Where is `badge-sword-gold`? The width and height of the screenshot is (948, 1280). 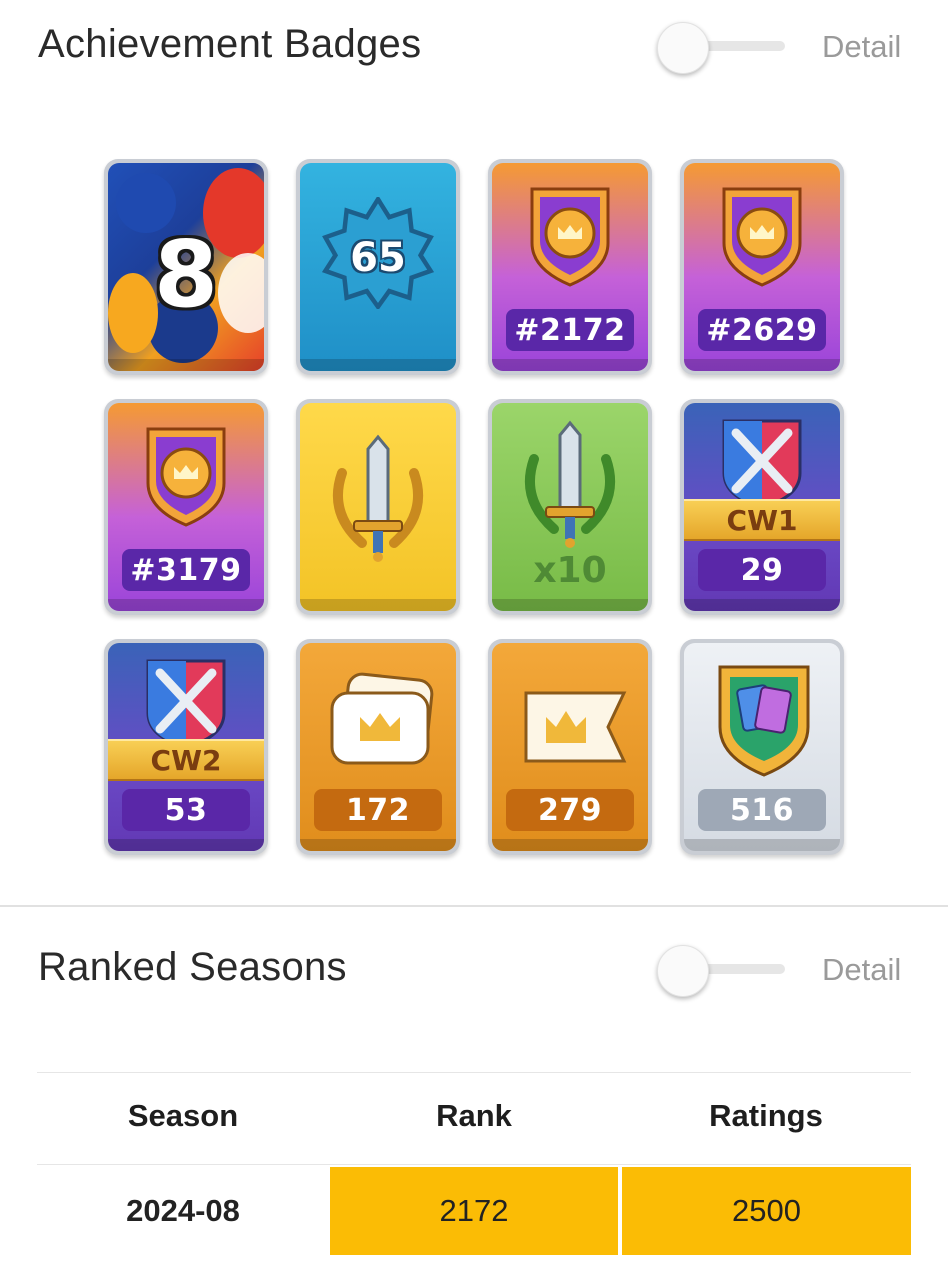
badge-sword-gold is located at coordinates (378, 507).